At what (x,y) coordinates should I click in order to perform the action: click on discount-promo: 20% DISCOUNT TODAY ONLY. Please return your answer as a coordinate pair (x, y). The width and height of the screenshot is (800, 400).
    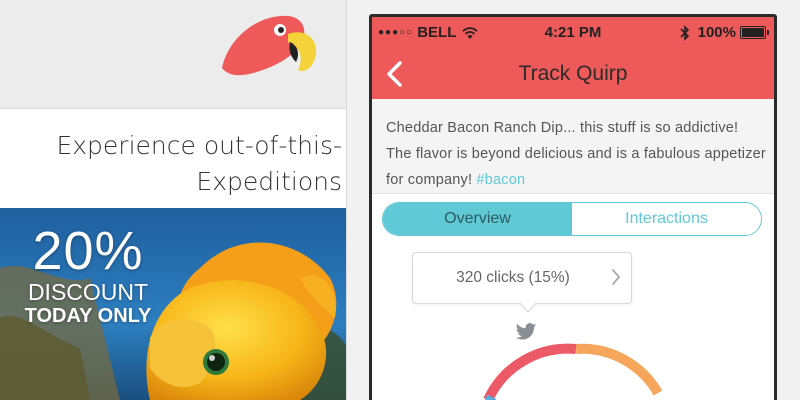
    Looking at the image, I should click on (88, 275).